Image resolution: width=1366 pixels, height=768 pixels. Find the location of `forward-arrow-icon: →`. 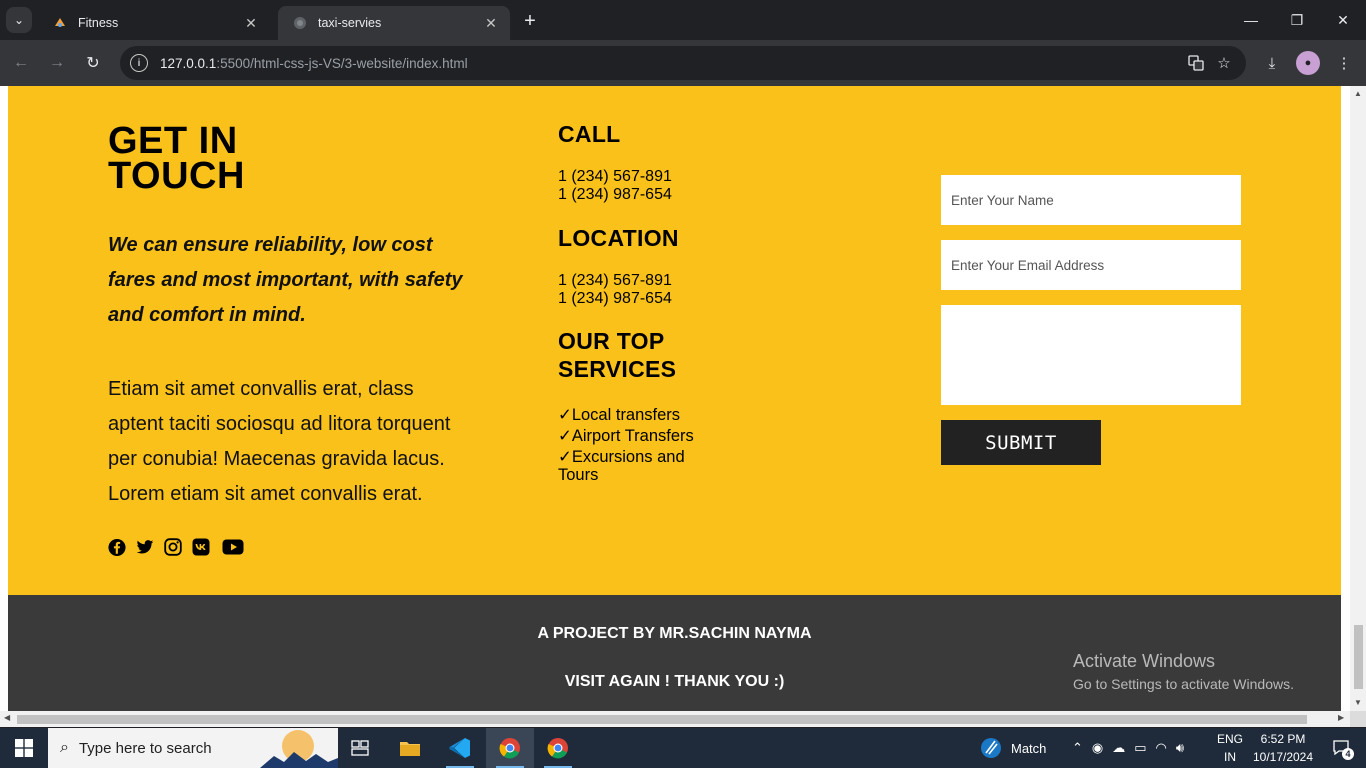

forward-arrow-icon: → is located at coordinates (57, 63).